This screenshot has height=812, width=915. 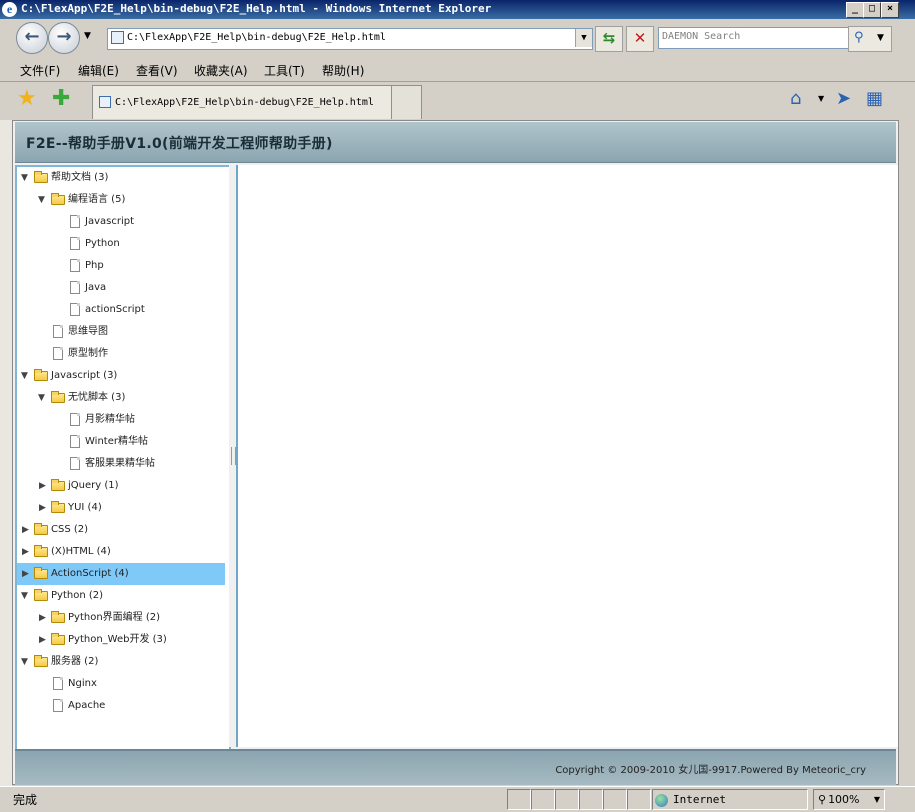 What do you see at coordinates (98, 70) in the screenshot?
I see `menu-edit: 编辑(E)` at bounding box center [98, 70].